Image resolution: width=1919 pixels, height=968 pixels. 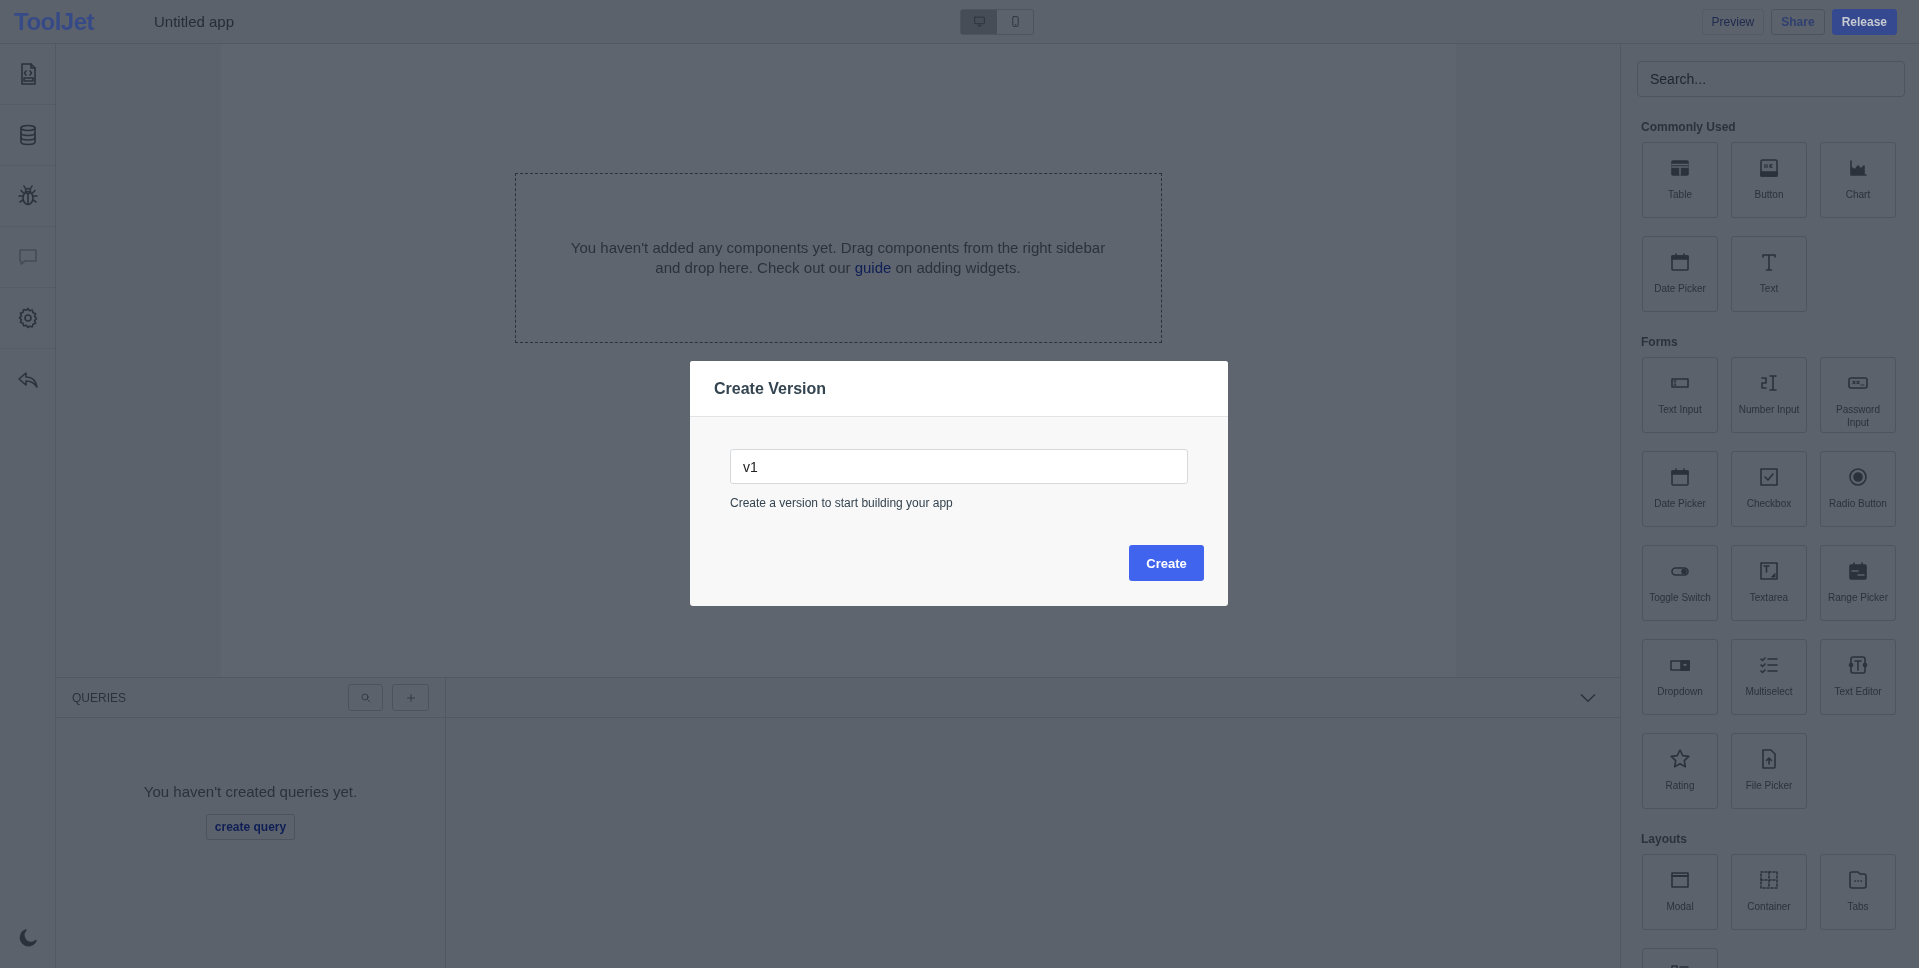 What do you see at coordinates (1769, 477) in the screenshot?
I see `checkbox-icon` at bounding box center [1769, 477].